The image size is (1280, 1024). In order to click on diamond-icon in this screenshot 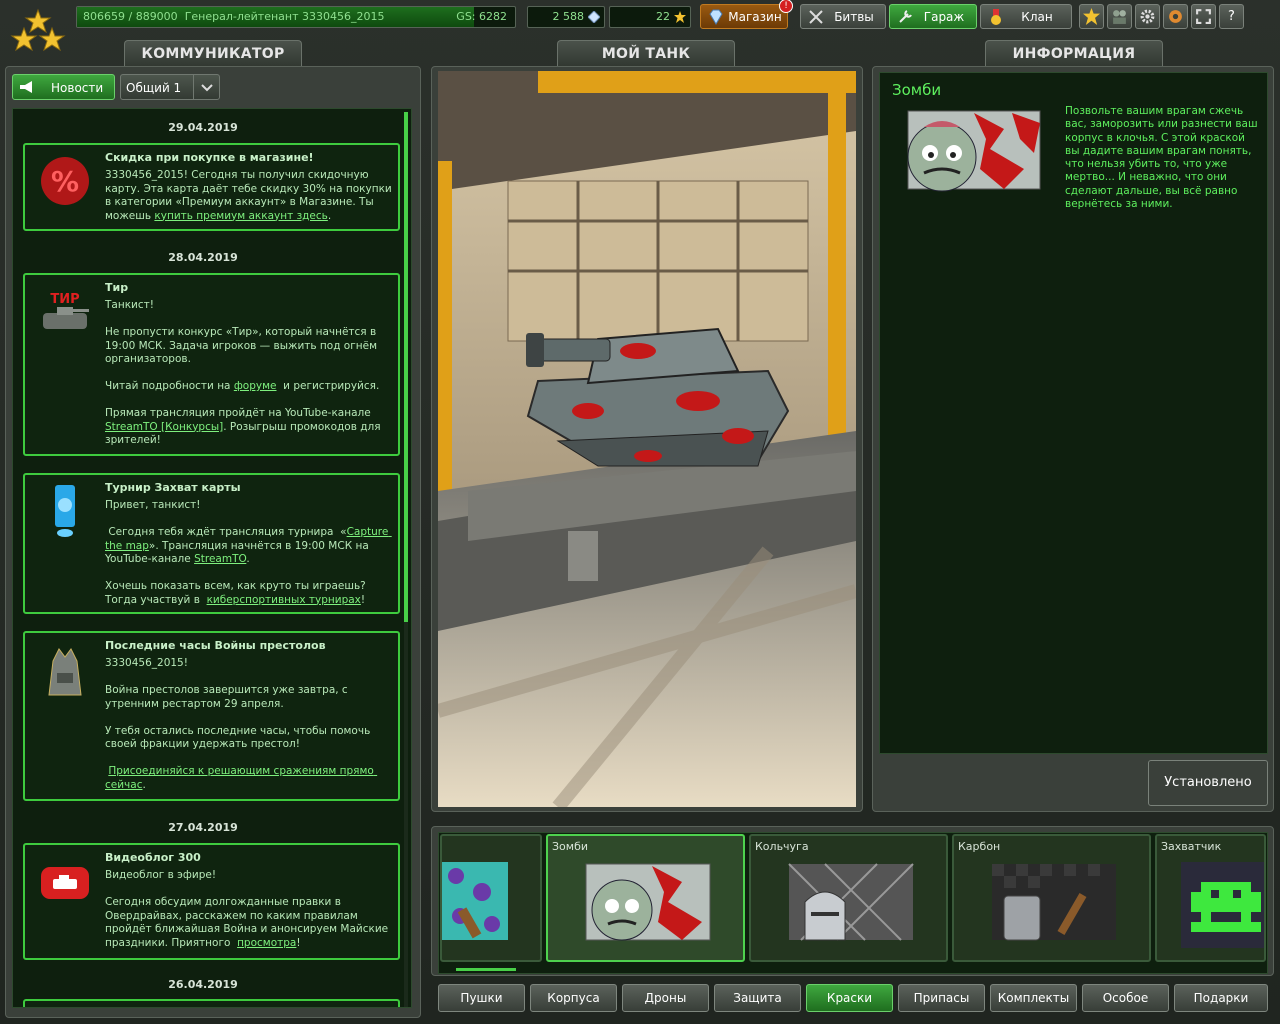, I will do `click(716, 17)`.